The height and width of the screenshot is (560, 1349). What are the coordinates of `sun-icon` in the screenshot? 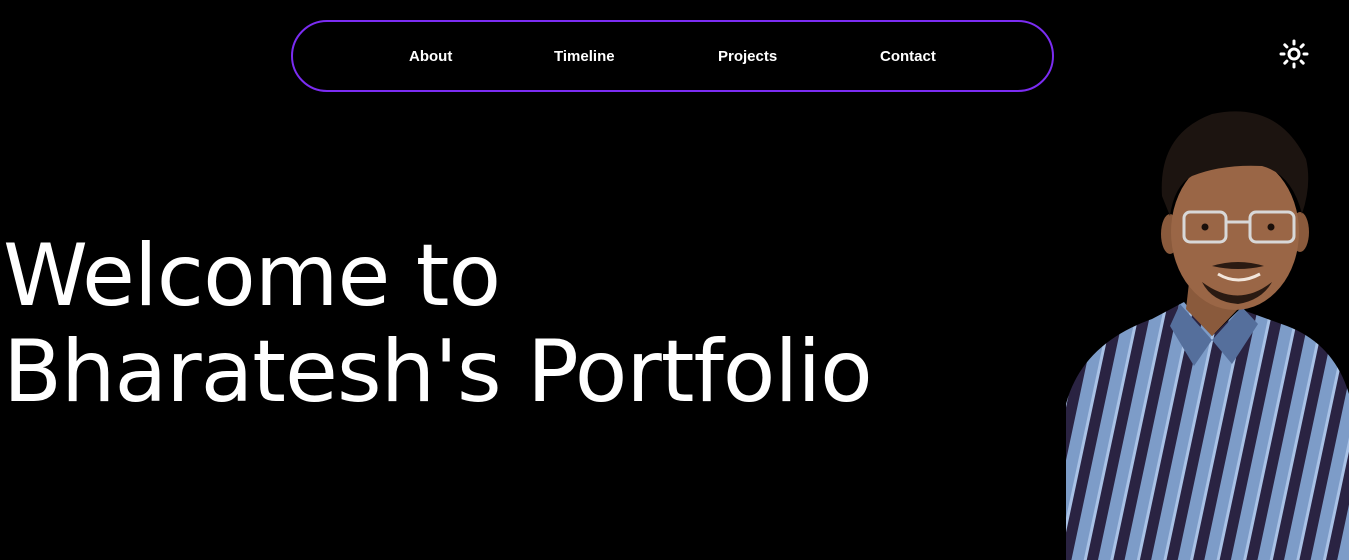 It's located at (1294, 54).